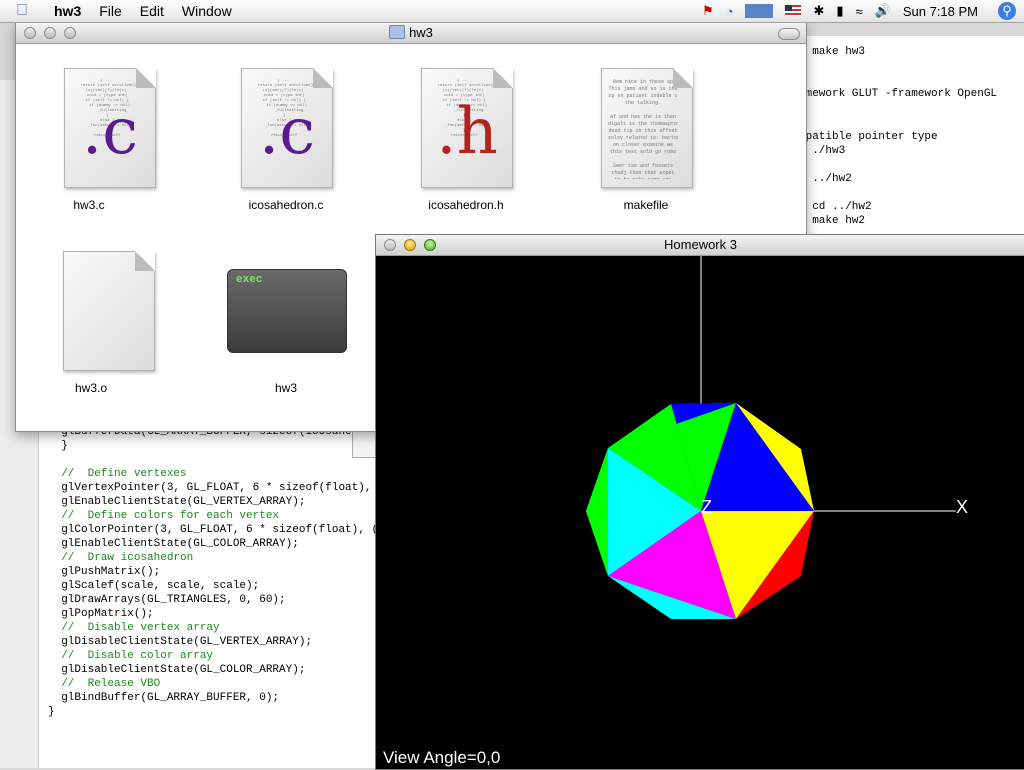  Describe the element at coordinates (180, 642) in the screenshot. I see `code-line: glDisableClientState(GL_VERTEX_ARRAY);` at that location.